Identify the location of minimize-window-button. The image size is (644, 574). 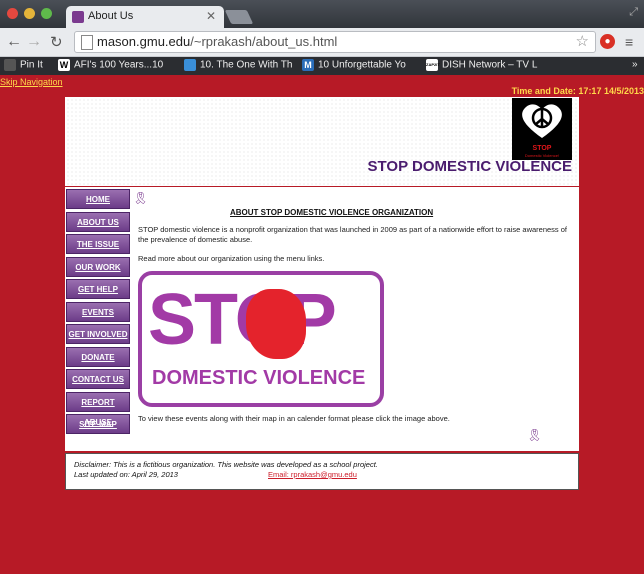
(29, 13).